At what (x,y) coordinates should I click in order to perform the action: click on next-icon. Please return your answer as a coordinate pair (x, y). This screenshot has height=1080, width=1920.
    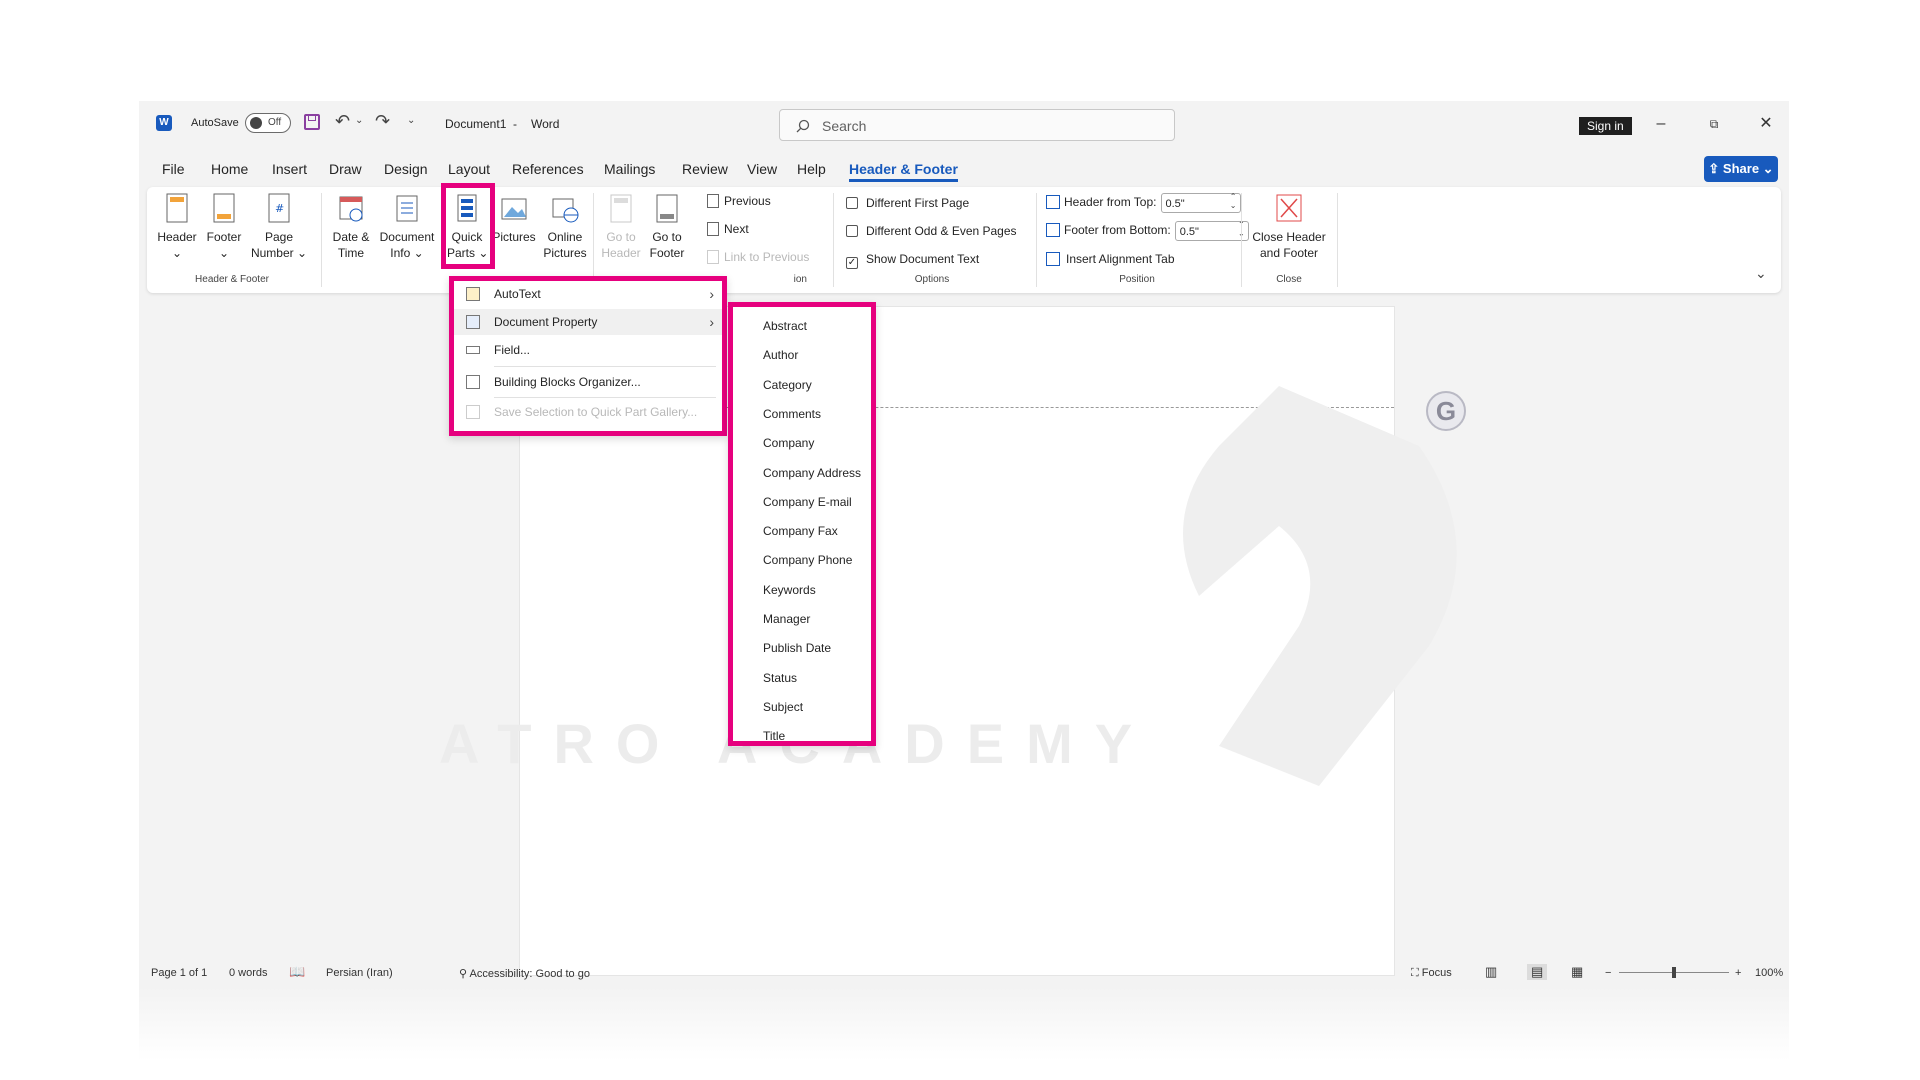
    Looking at the image, I should click on (713, 229).